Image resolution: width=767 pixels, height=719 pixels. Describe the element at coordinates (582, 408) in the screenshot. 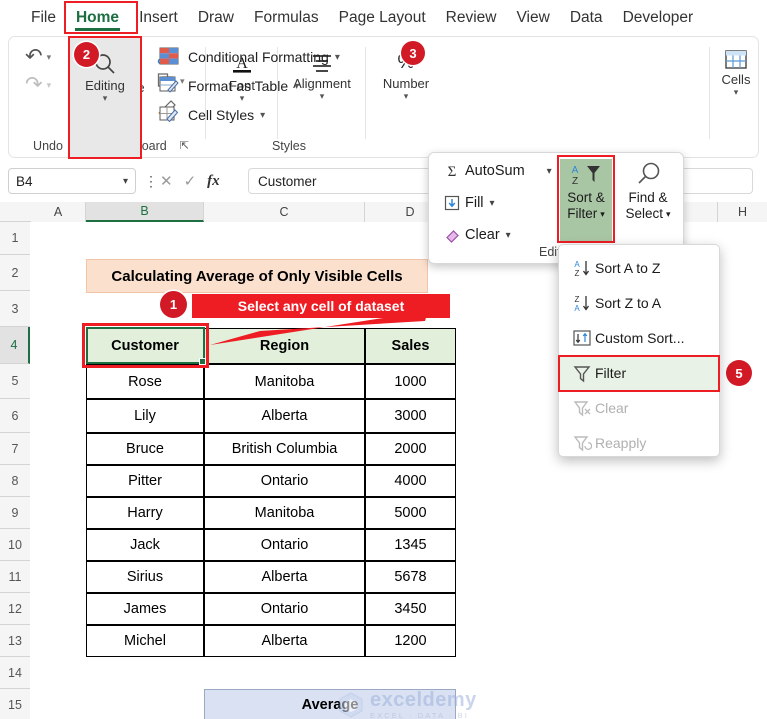

I see `clear-filter-icon` at that location.